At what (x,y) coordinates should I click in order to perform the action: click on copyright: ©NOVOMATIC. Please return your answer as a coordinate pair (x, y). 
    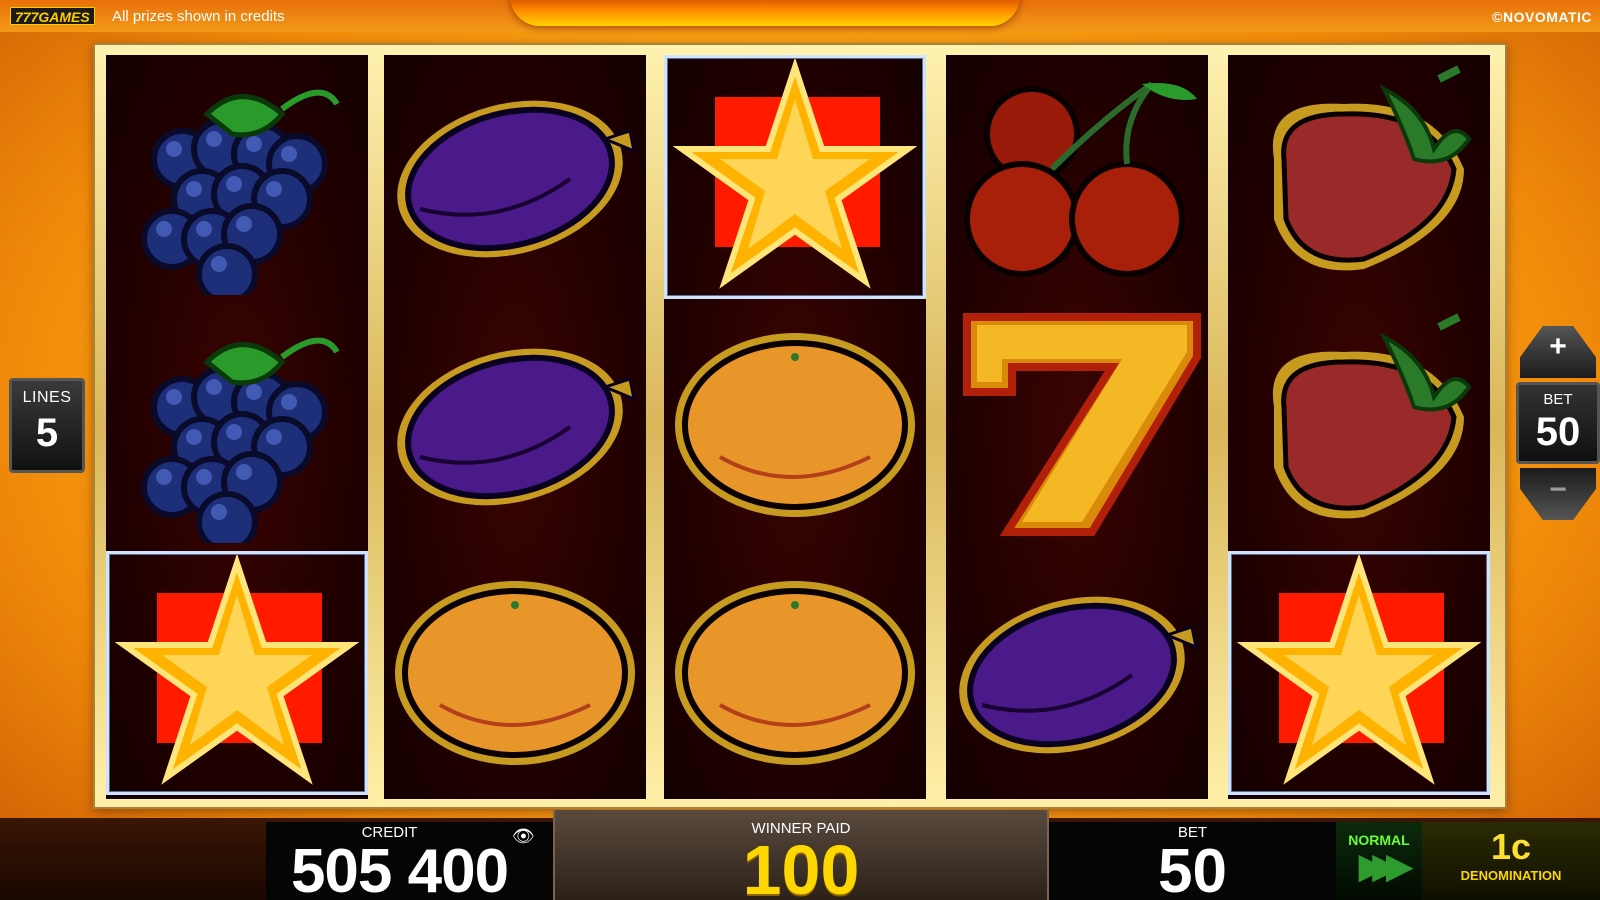
    Looking at the image, I should click on (1542, 17).